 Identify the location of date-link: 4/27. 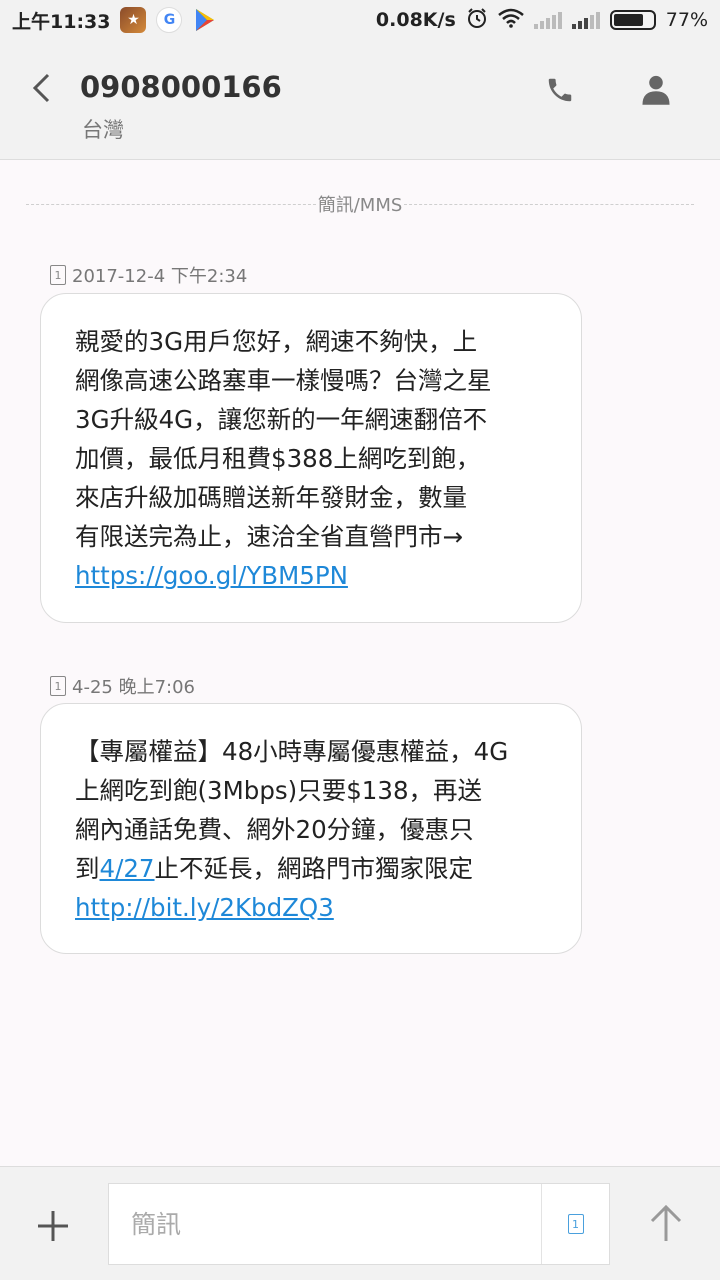
(127, 868).